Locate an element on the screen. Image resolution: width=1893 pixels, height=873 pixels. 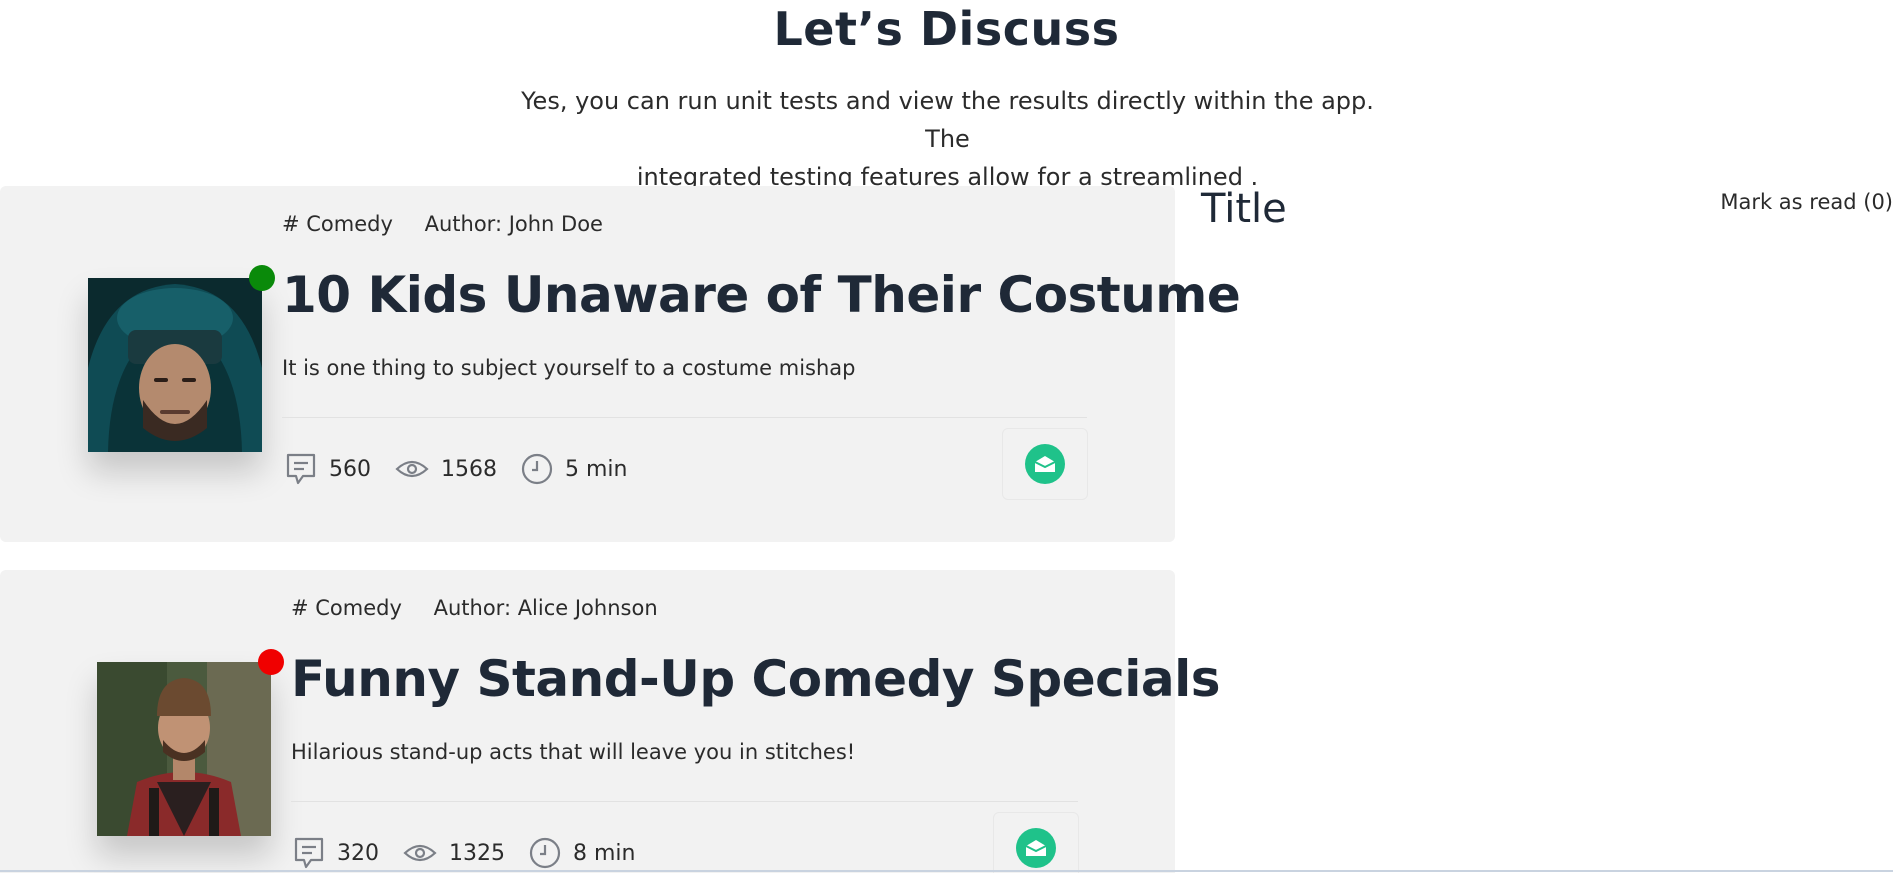
author-label: Author: Alice Johnson is located at coordinates (545, 608).